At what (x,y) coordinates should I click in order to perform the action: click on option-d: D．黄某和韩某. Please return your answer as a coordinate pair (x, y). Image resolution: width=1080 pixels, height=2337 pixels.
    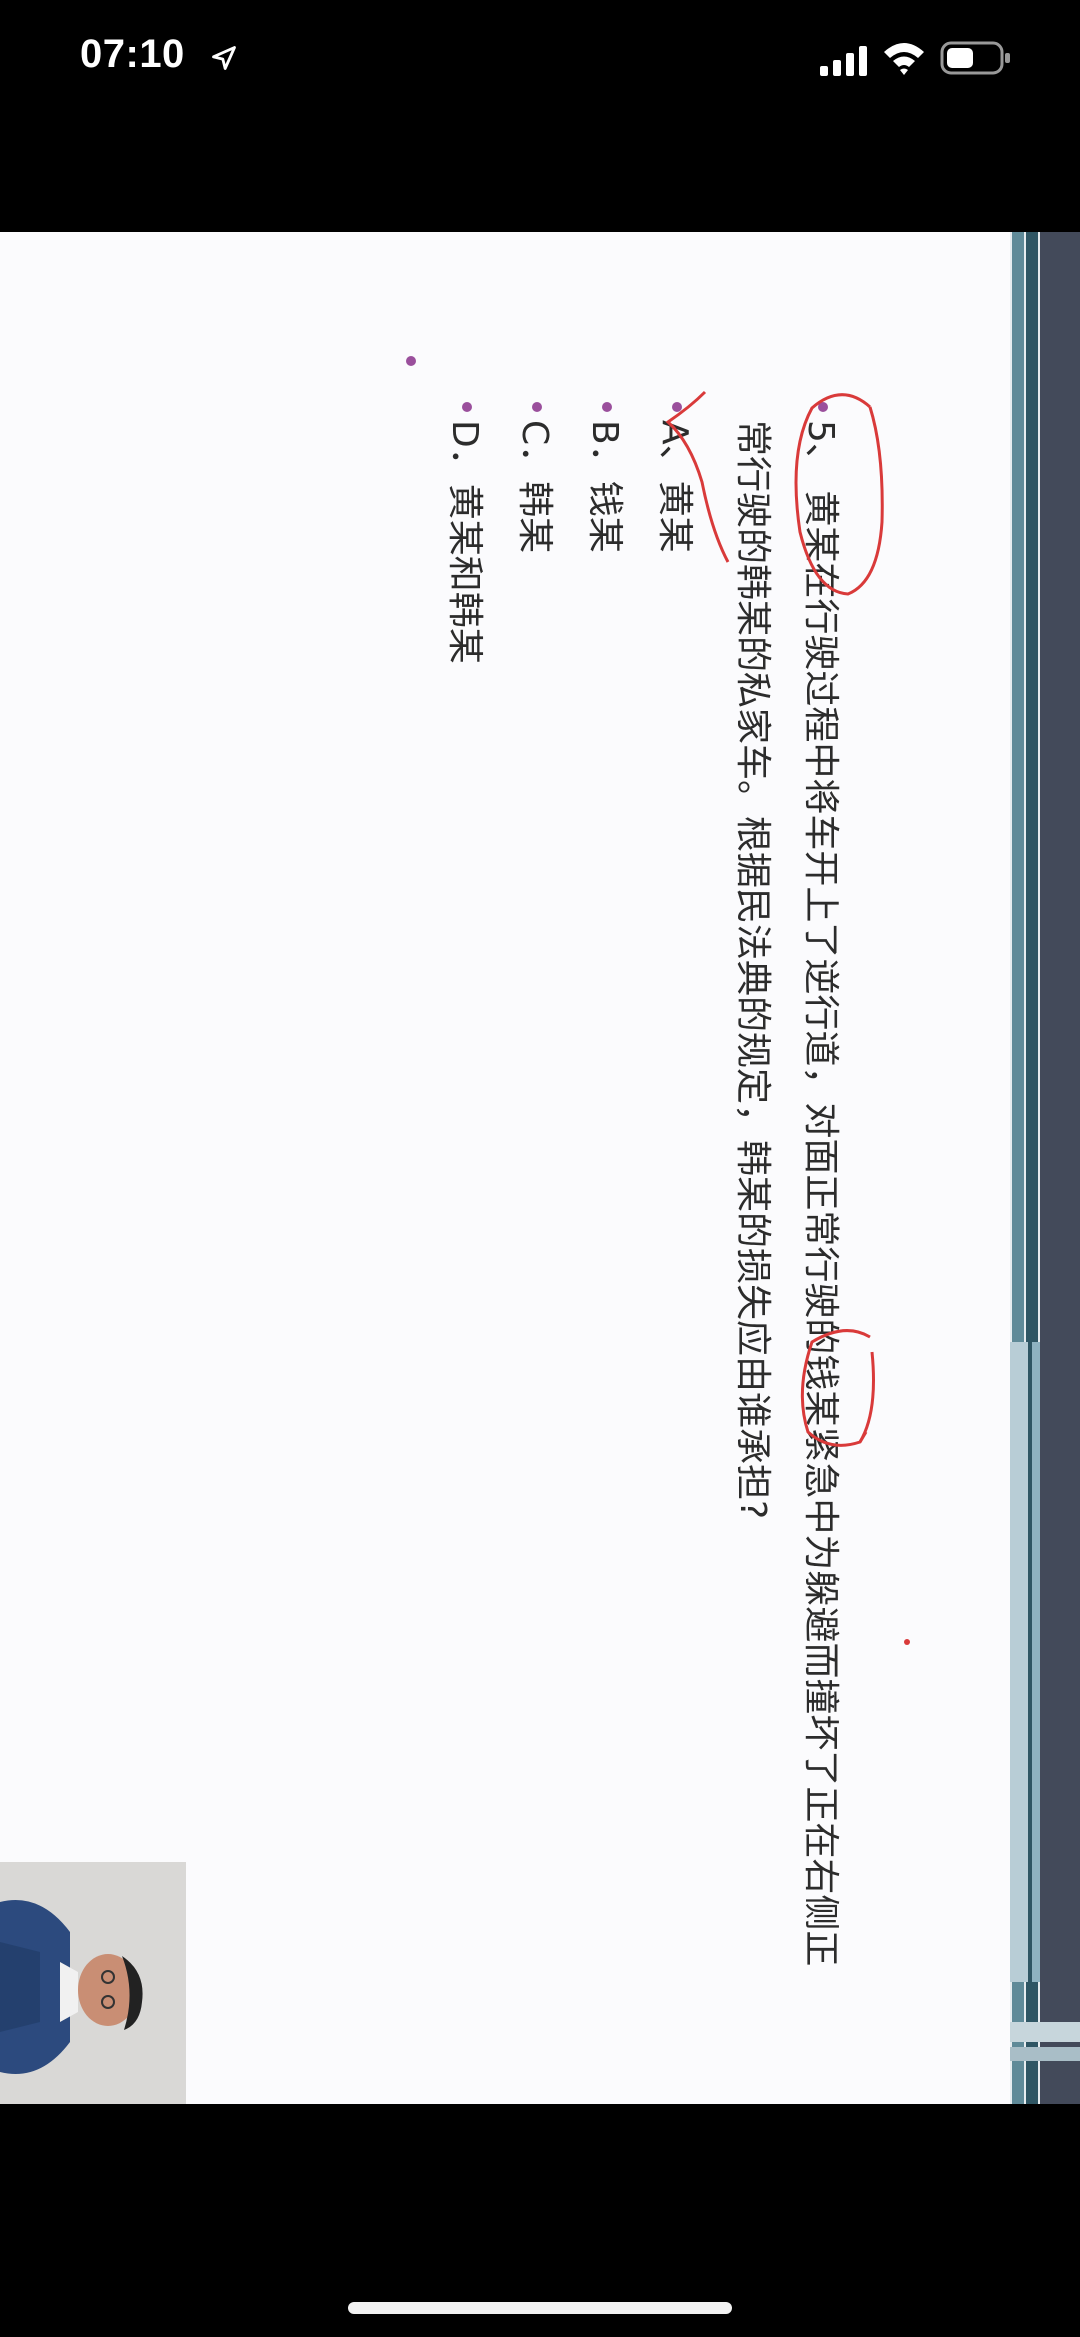
    Looking at the image, I should click on (464, 542).